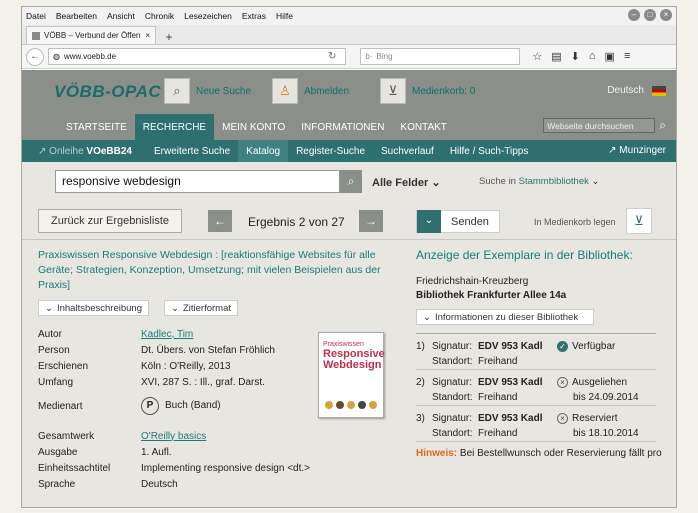 The image size is (698, 513). What do you see at coordinates (173, 436) in the screenshot?
I see `series-link: O'Reilly basics` at bounding box center [173, 436].